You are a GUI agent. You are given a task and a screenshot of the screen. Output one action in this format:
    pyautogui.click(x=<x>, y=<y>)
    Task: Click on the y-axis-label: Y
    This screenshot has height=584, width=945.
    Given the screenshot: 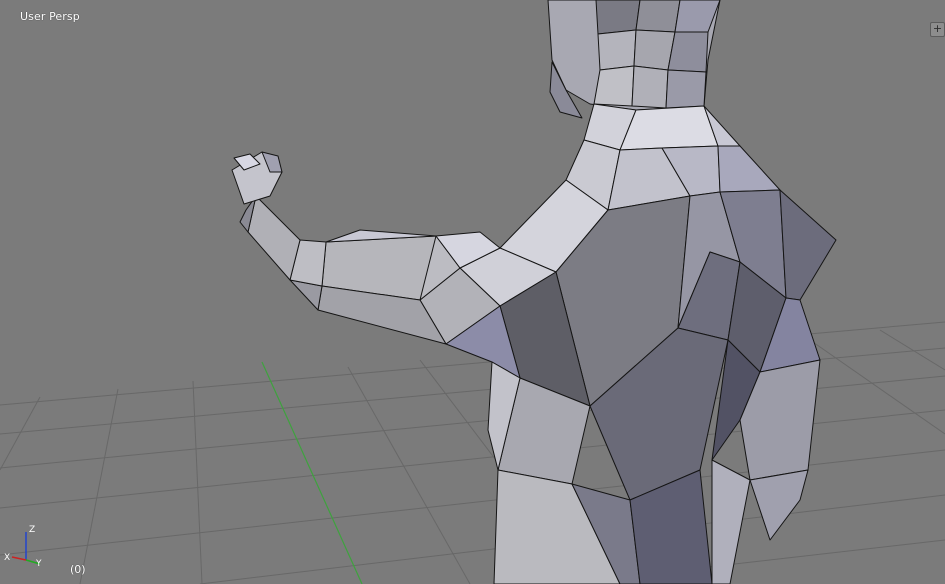 What is the action you would take?
    pyautogui.click(x=38, y=562)
    